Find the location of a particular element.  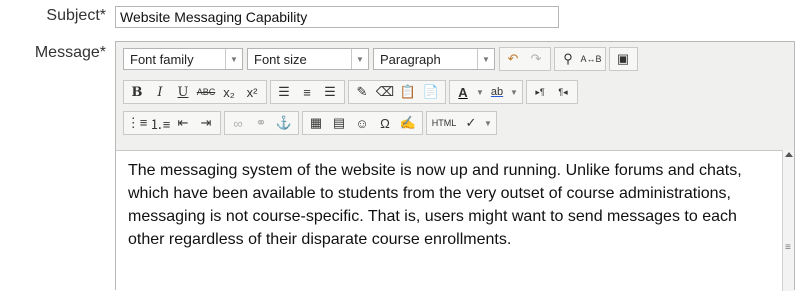

media-icon: ▤ is located at coordinates (339, 123).